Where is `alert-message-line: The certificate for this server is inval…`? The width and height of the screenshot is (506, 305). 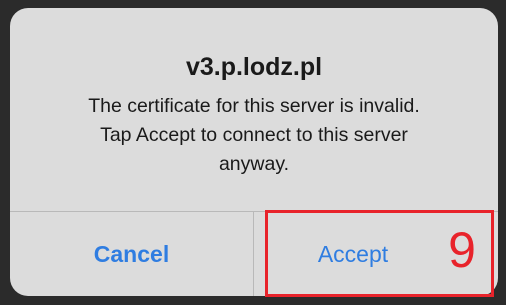
alert-message-line: The certificate for this server is inval… is located at coordinates (254, 106).